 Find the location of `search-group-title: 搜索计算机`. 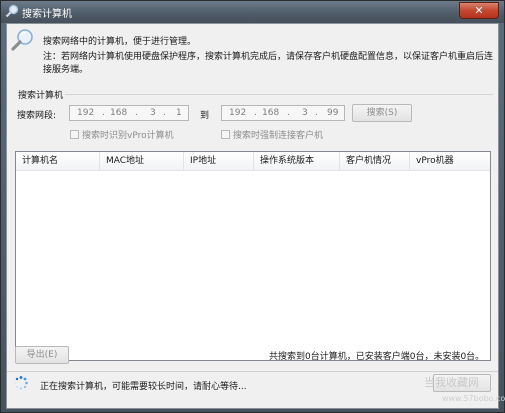

search-group-title: 搜索计算机 is located at coordinates (41, 96).